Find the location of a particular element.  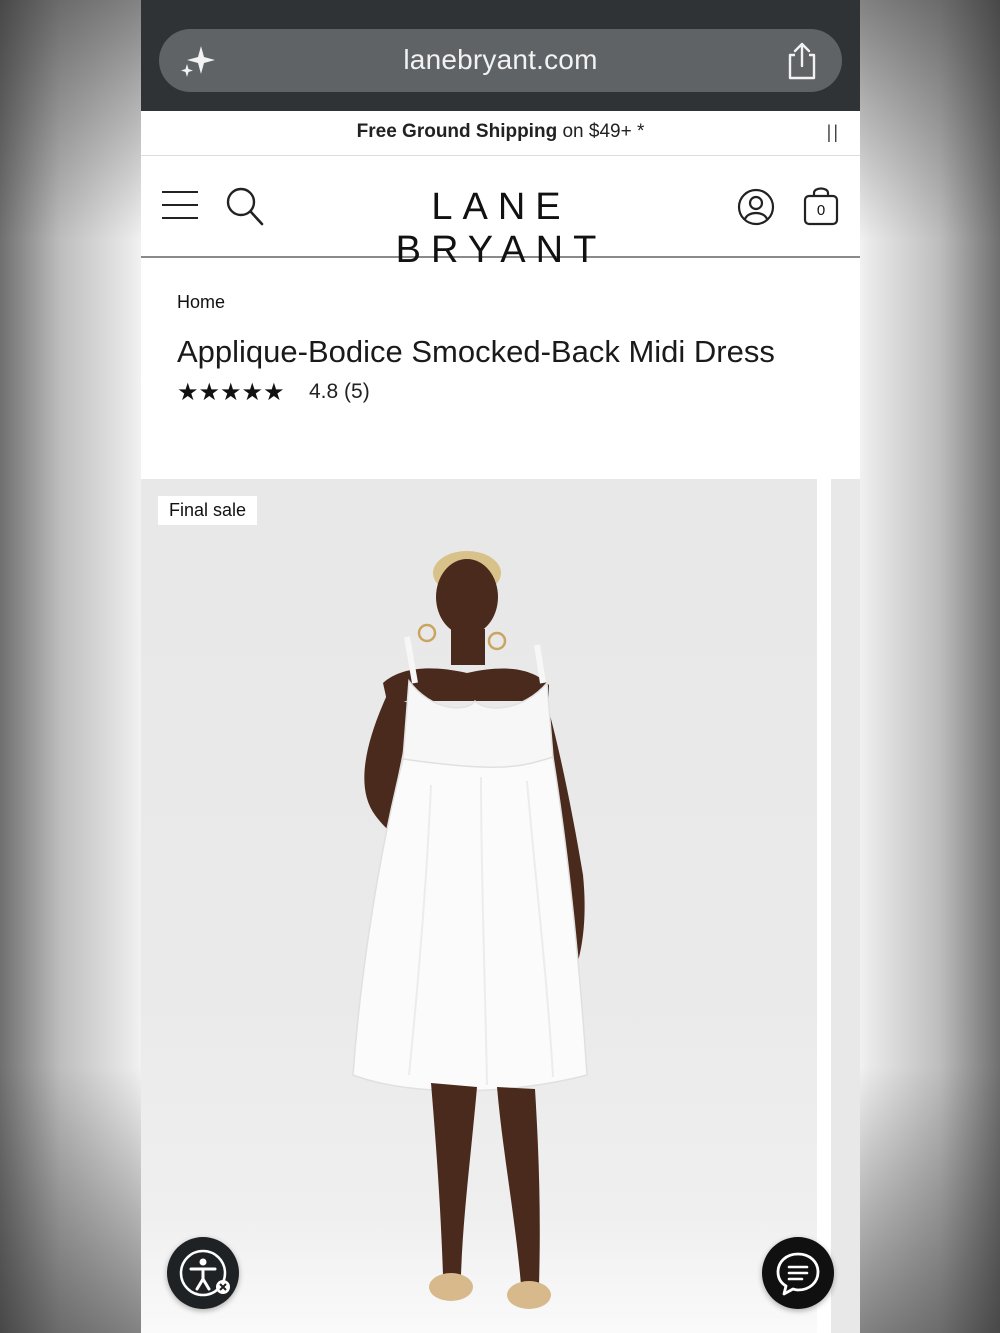

promo-text: Free Ground Shipping on $49+ * is located at coordinates (500, 132).